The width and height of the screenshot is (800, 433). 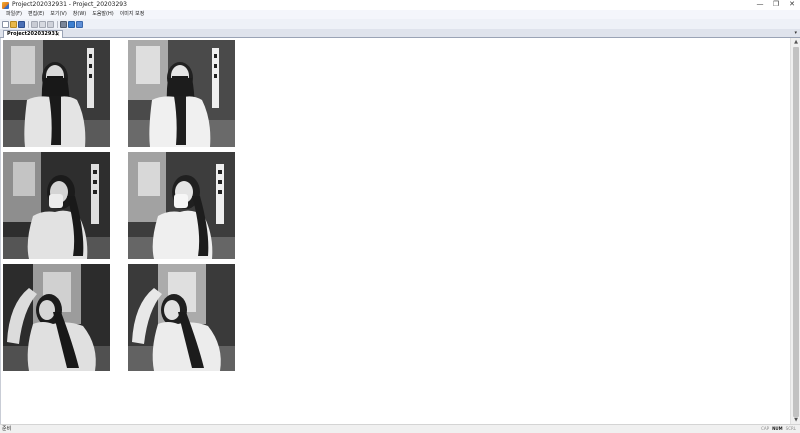 What do you see at coordinates (34, 24) in the screenshot?
I see `cut-icon` at bounding box center [34, 24].